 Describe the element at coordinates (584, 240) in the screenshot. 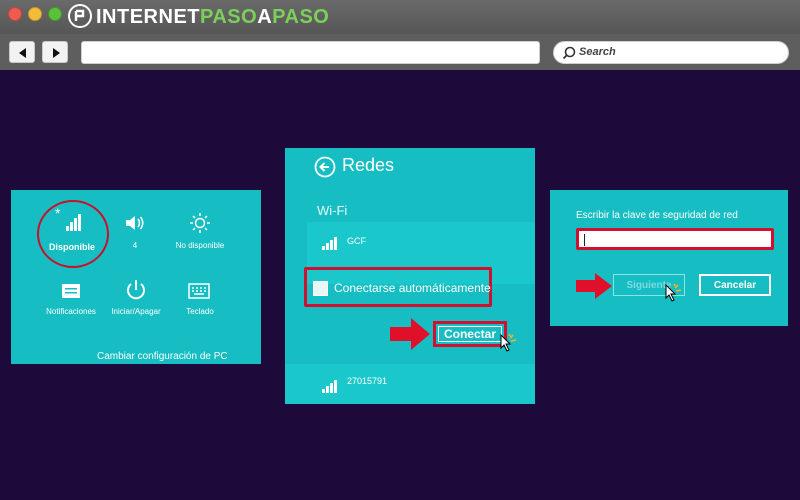

I see `text-caret` at that location.